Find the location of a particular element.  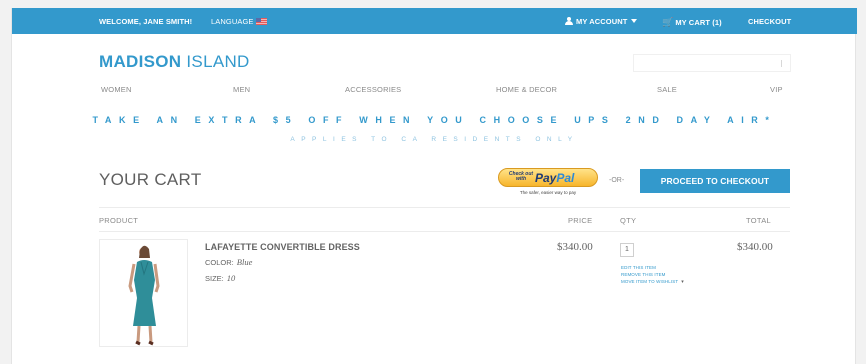

nav-item-accessories: ACCESSORIES is located at coordinates (373, 89).